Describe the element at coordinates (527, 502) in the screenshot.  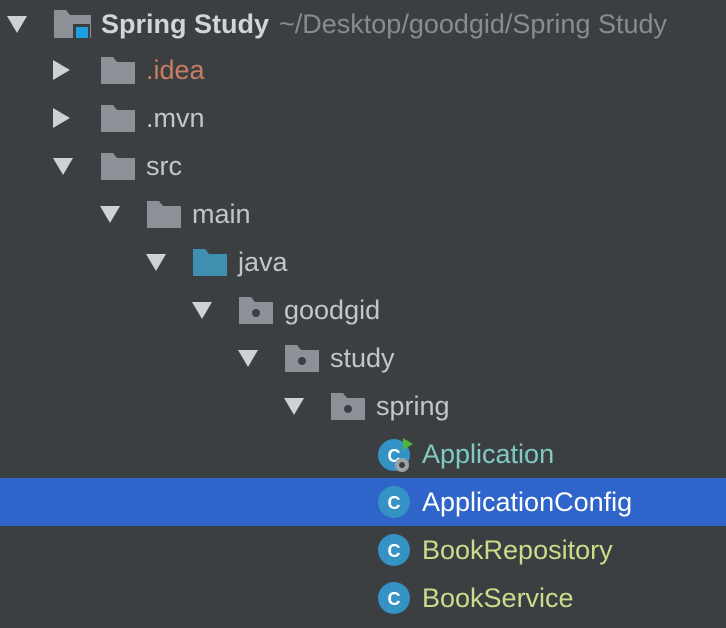
I see `class-label-application-config: ApplicationConfig` at that location.